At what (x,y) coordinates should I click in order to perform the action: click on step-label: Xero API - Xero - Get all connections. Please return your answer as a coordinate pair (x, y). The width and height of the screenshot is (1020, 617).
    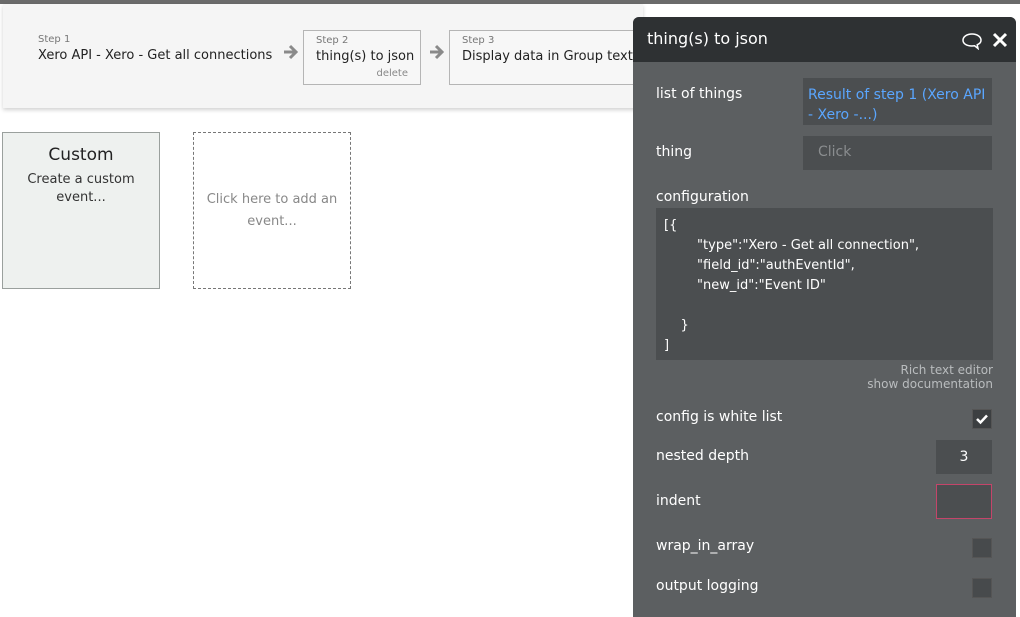
    Looking at the image, I should click on (155, 55).